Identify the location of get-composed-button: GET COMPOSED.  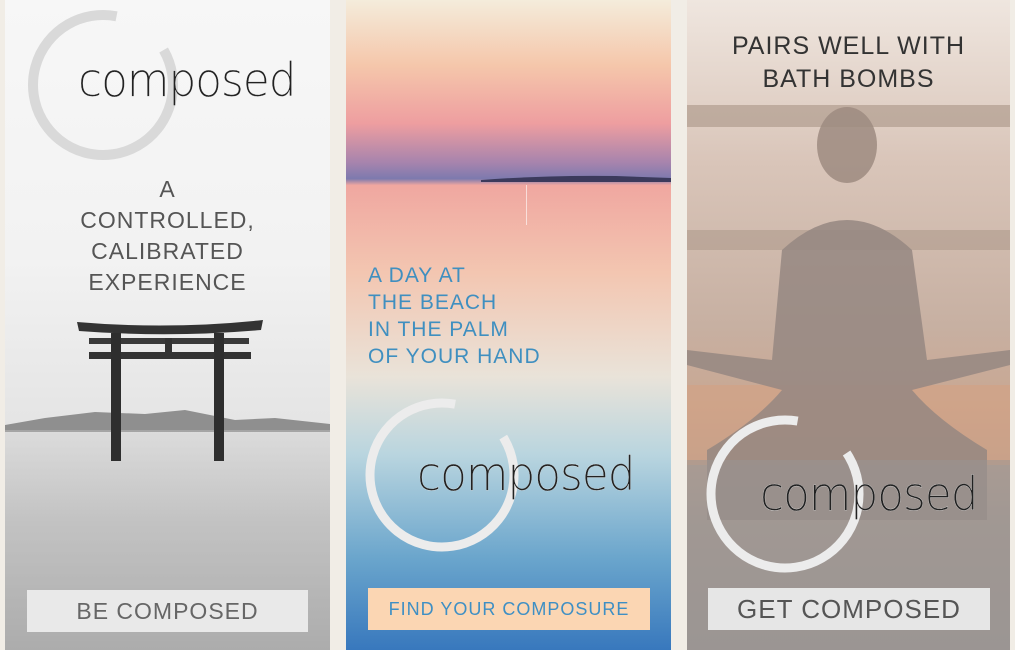
(849, 609).